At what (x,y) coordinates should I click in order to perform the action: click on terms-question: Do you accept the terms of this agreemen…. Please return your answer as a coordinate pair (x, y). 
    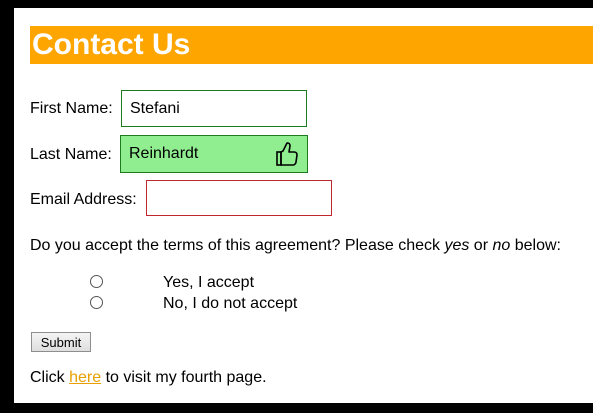
    Looking at the image, I should click on (295, 246).